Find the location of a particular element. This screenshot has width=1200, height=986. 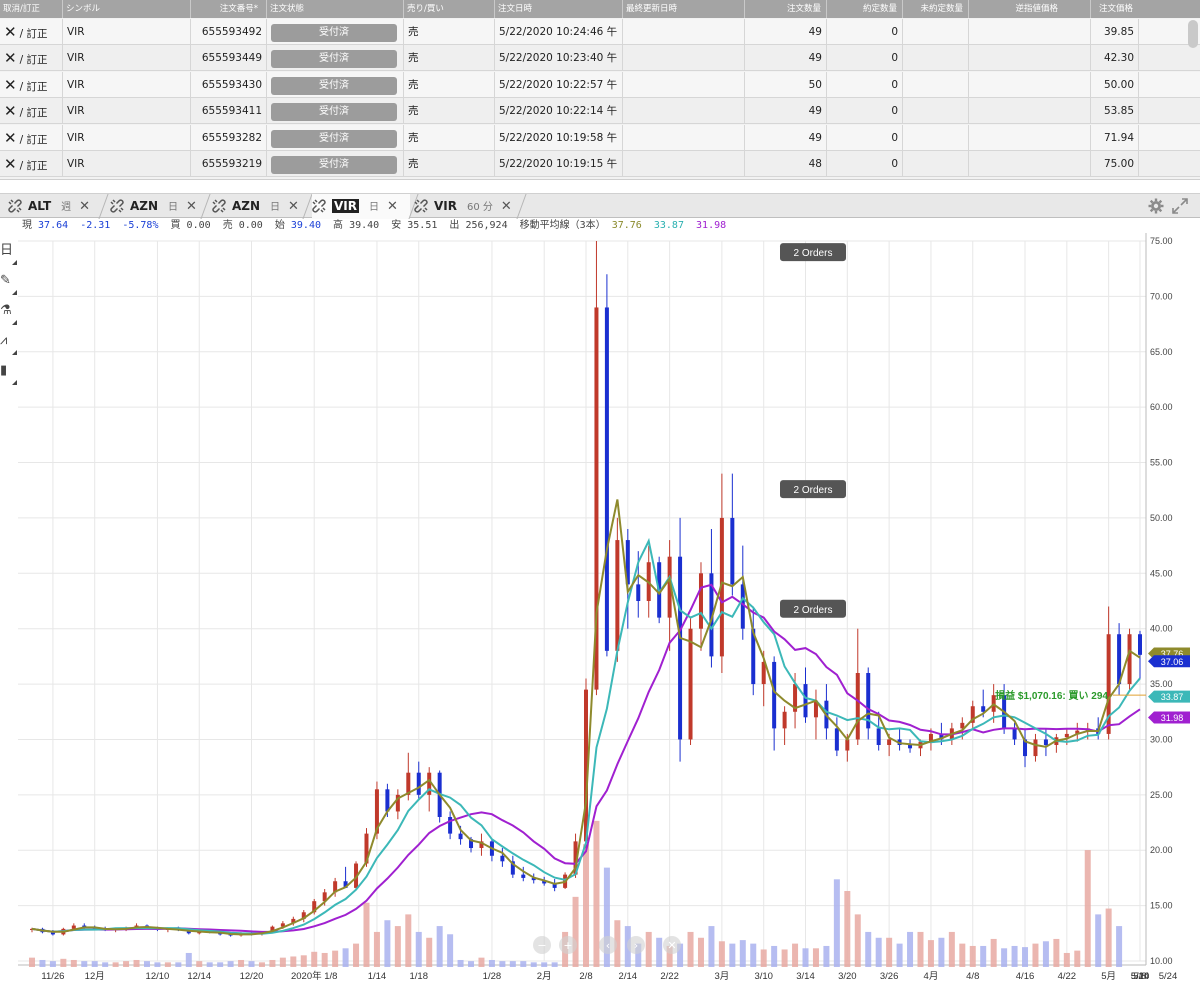

header-unfilled: 未約定数量 is located at coordinates (934, 9).